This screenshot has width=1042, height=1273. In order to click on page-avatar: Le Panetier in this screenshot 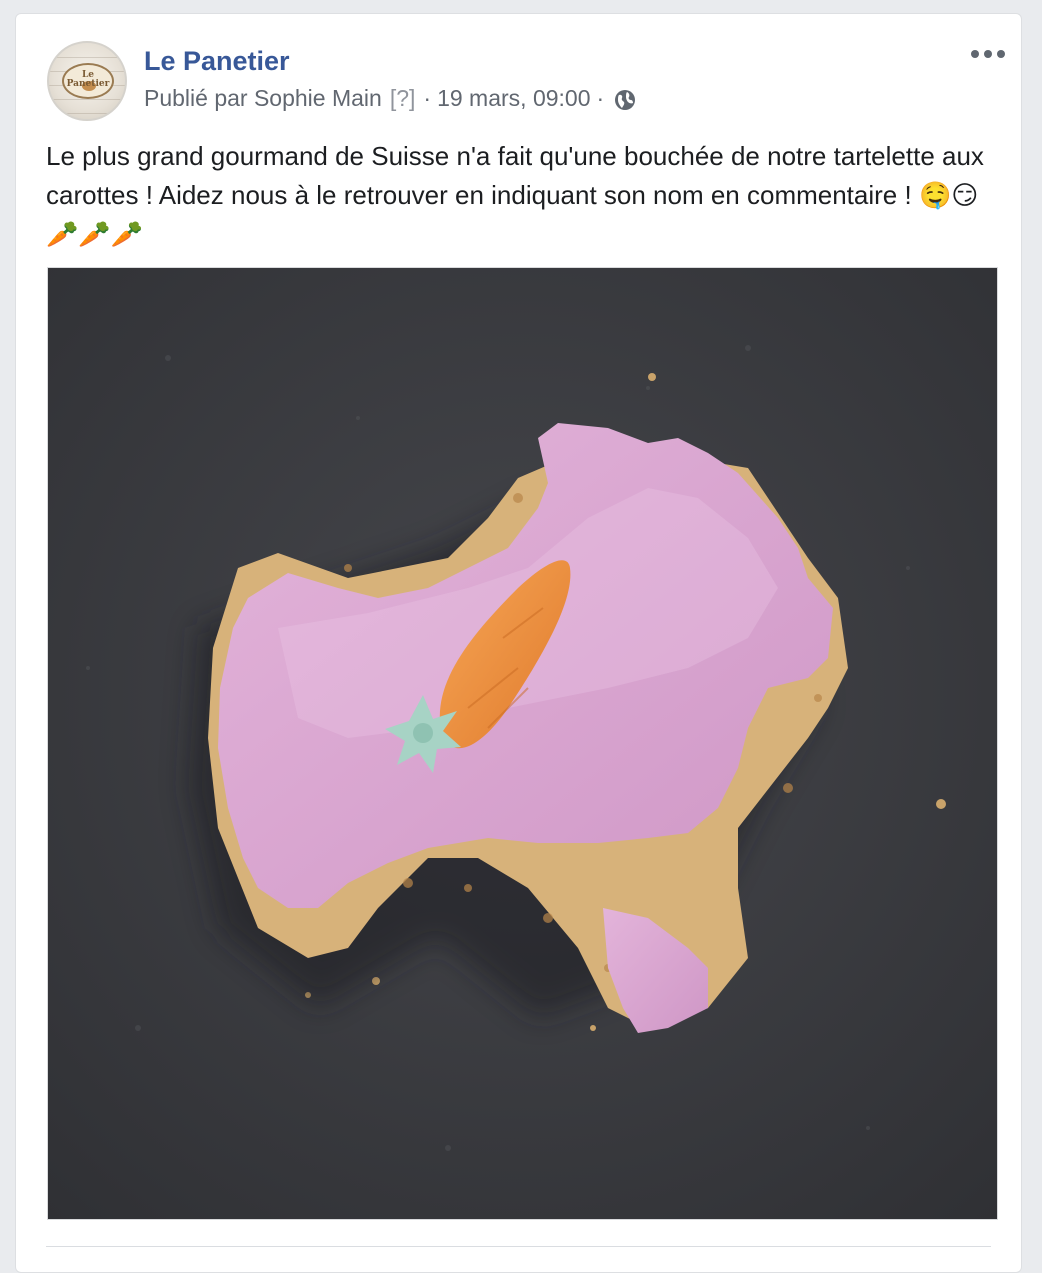, I will do `click(87, 81)`.